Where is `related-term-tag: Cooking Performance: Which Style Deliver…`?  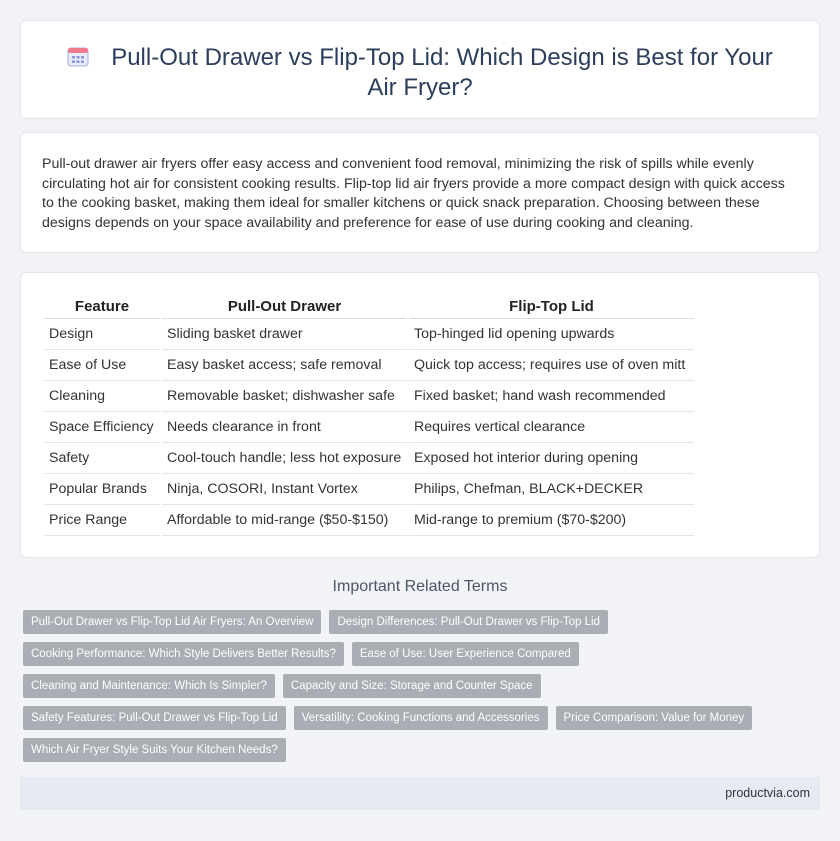 related-term-tag: Cooking Performance: Which Style Deliver… is located at coordinates (183, 654).